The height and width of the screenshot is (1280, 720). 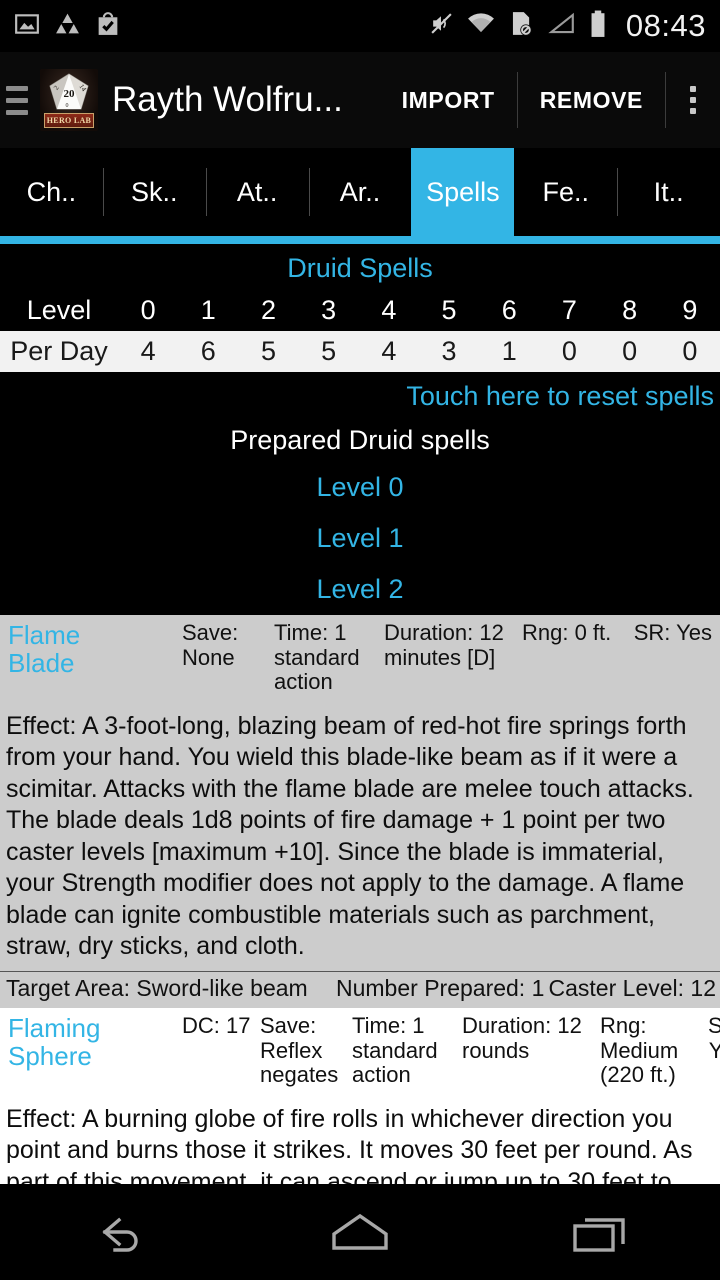 I want to click on table-row-per-day: Per Day 4 6 5 5 4 3 1 0 0 0, so click(x=360, y=351).